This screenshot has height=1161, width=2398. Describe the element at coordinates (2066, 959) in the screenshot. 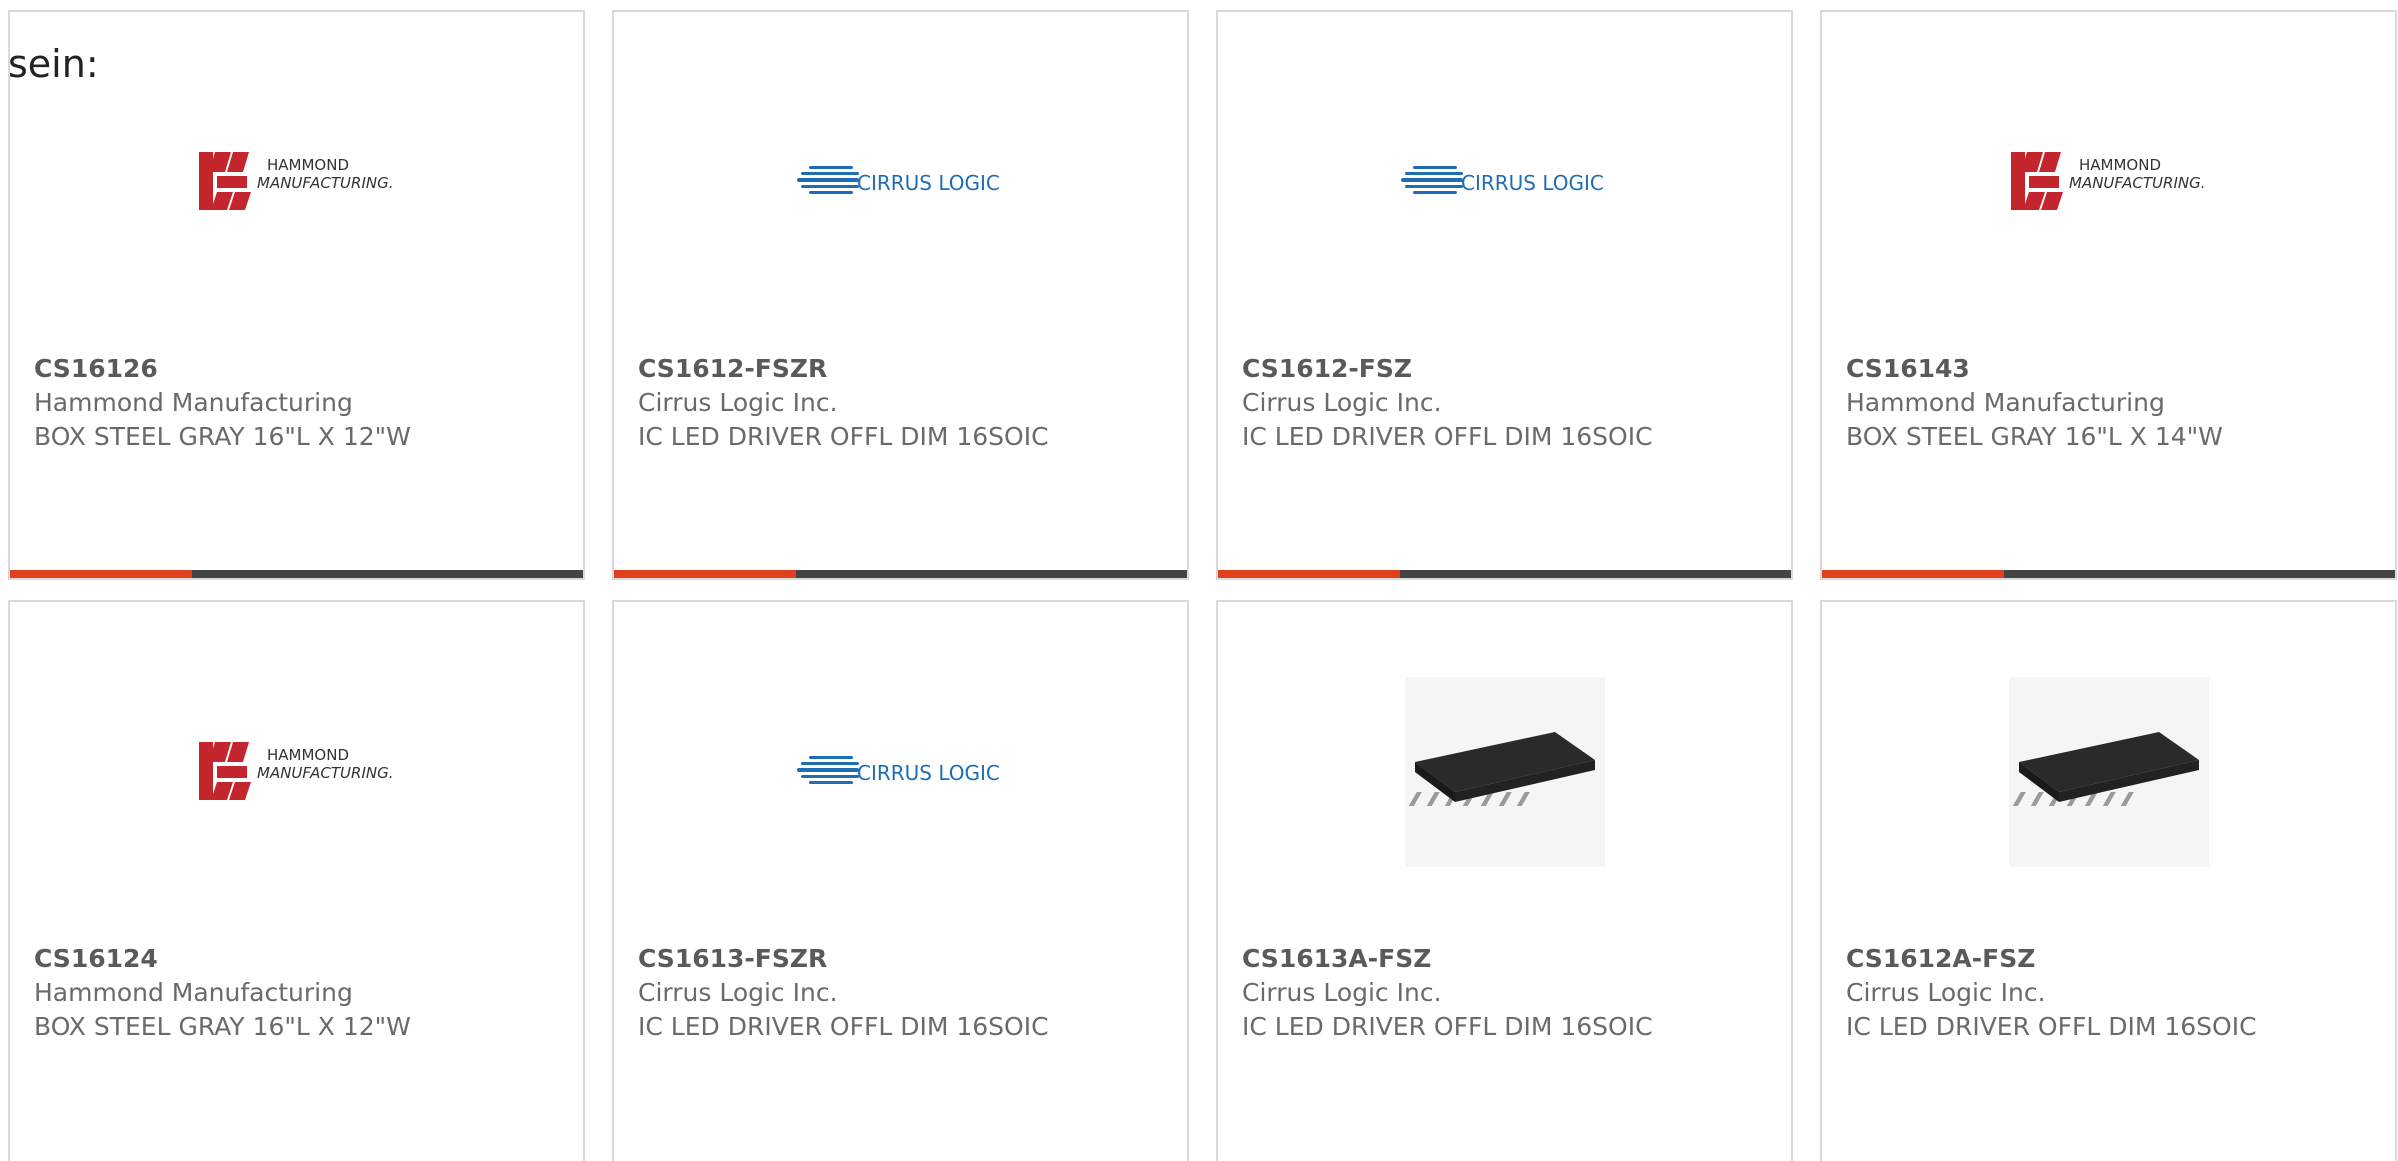

I see `part-number: CS1612A-FSZ` at that location.